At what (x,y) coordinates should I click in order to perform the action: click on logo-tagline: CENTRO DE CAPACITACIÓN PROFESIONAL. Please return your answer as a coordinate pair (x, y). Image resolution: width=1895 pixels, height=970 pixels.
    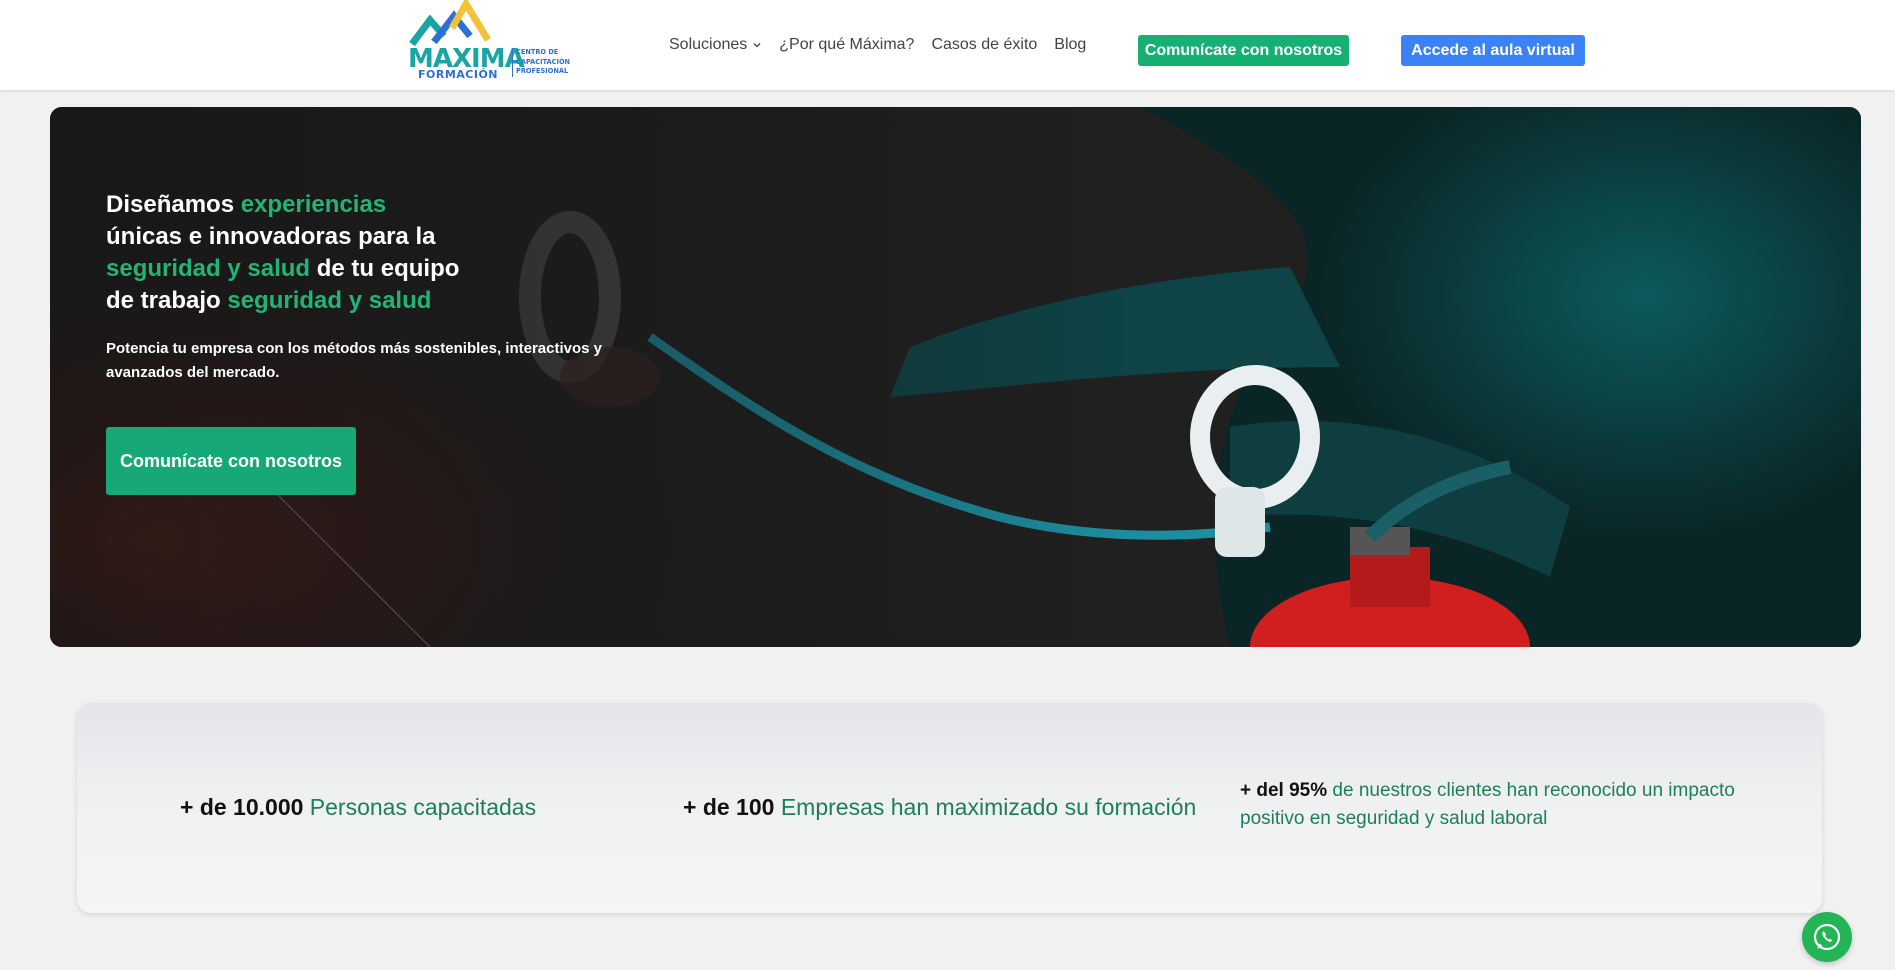
    Looking at the image, I should click on (547, 62).